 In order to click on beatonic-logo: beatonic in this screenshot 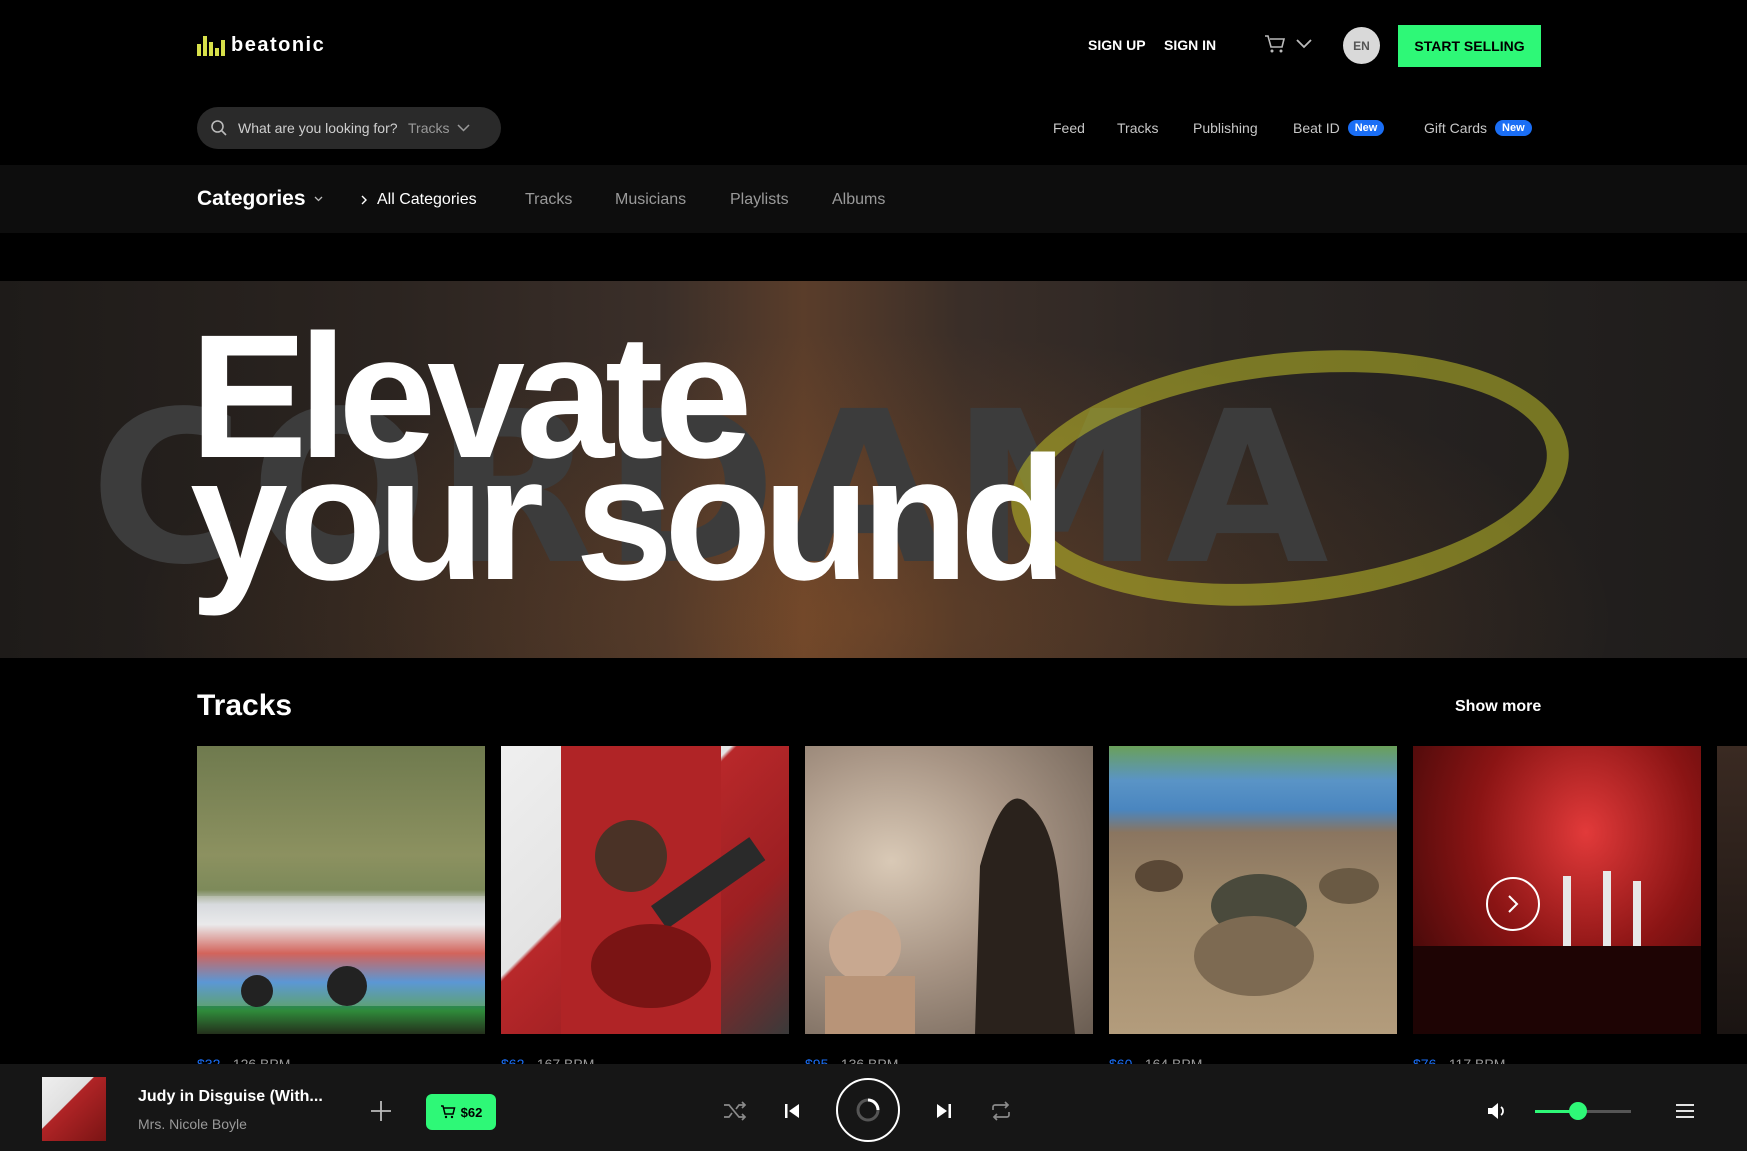, I will do `click(261, 45)`.